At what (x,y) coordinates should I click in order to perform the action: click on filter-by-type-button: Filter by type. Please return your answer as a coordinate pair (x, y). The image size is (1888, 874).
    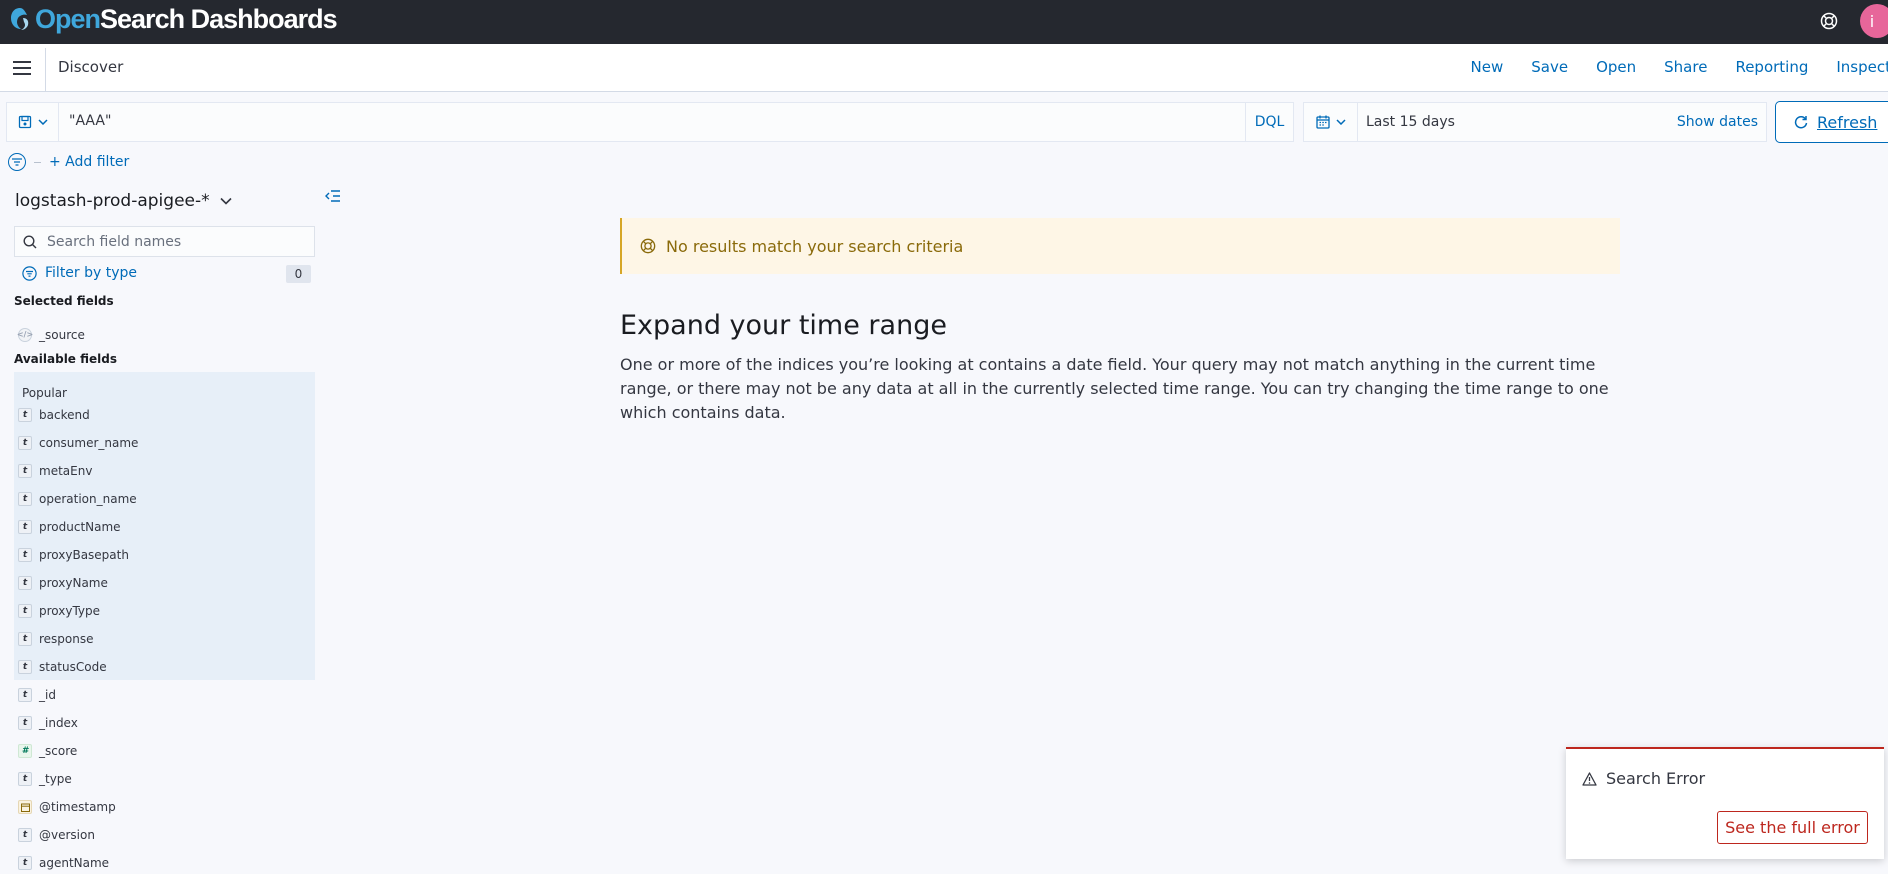
    Looking at the image, I should click on (79, 273).